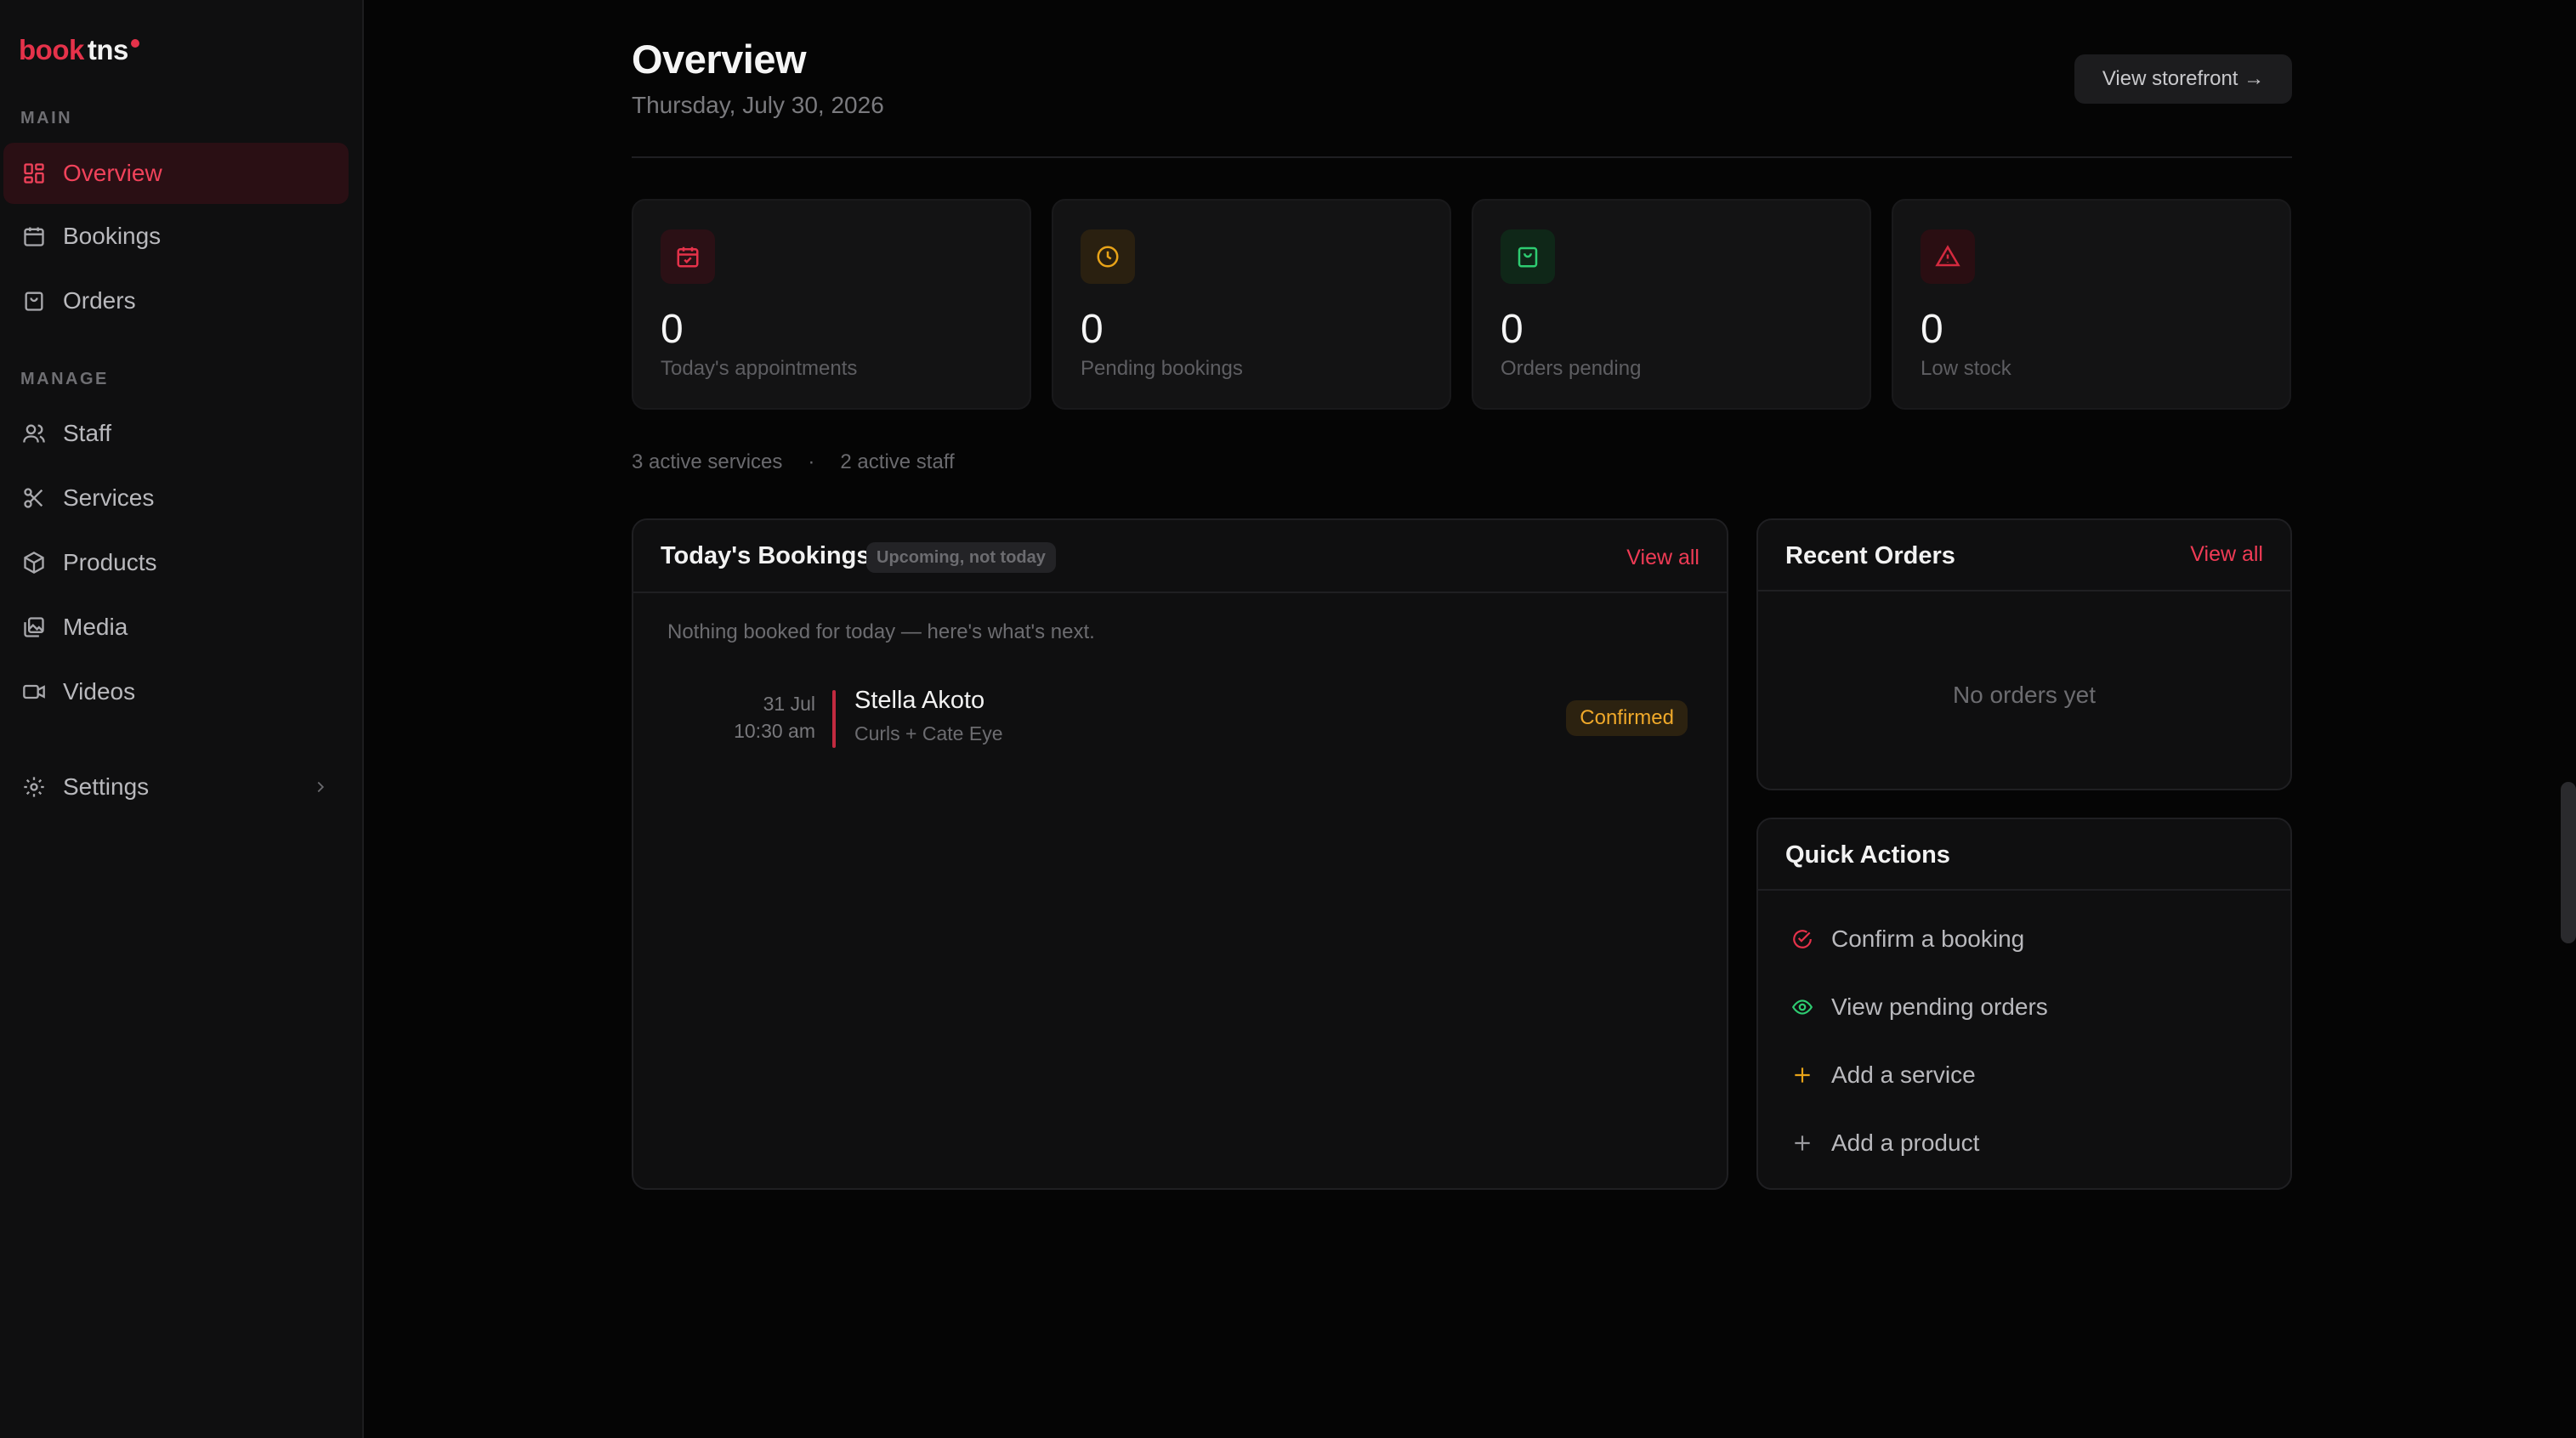 The height and width of the screenshot is (1438, 2576). What do you see at coordinates (834, 719) in the screenshot?
I see `booking-accent-bar` at bounding box center [834, 719].